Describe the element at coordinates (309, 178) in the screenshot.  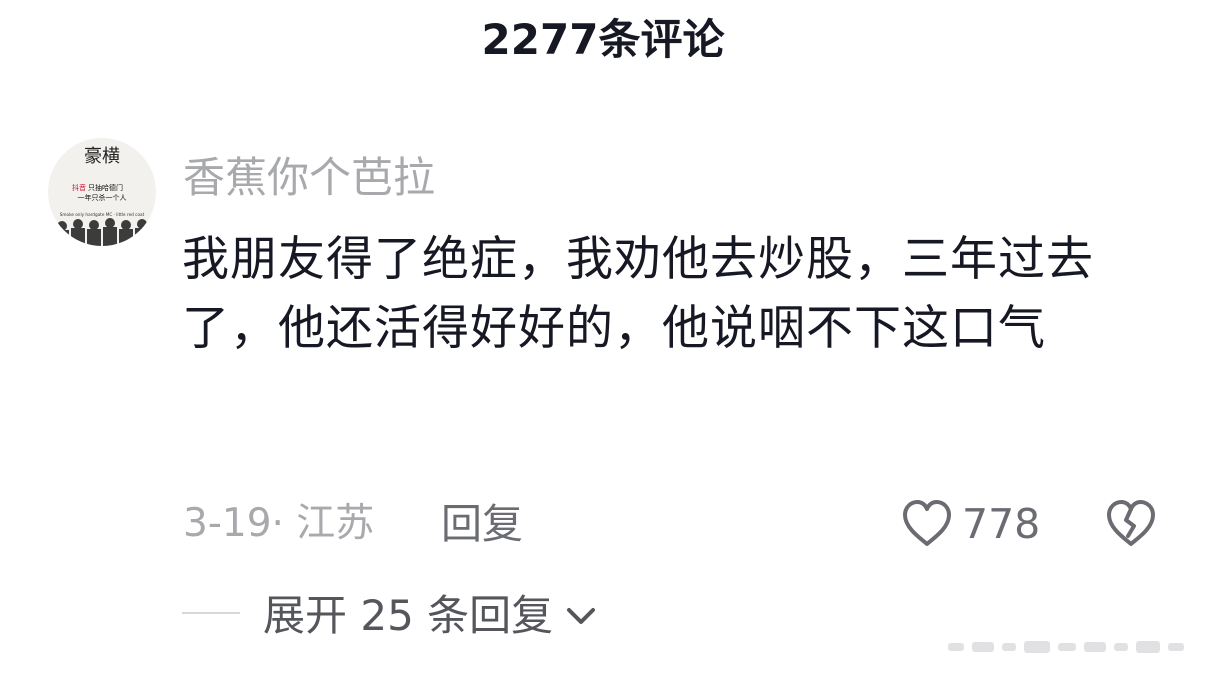
I see `comment-username: 香蕉你个芭拉` at that location.